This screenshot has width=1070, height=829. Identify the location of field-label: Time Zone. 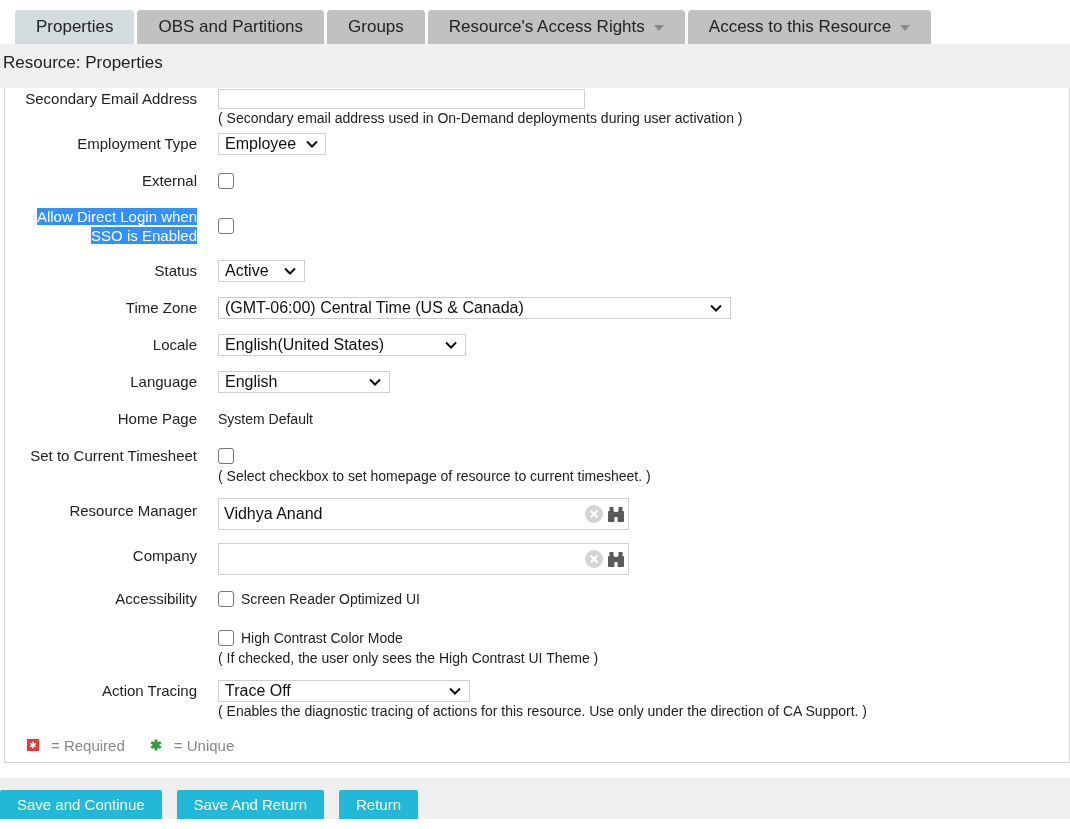
(161, 308).